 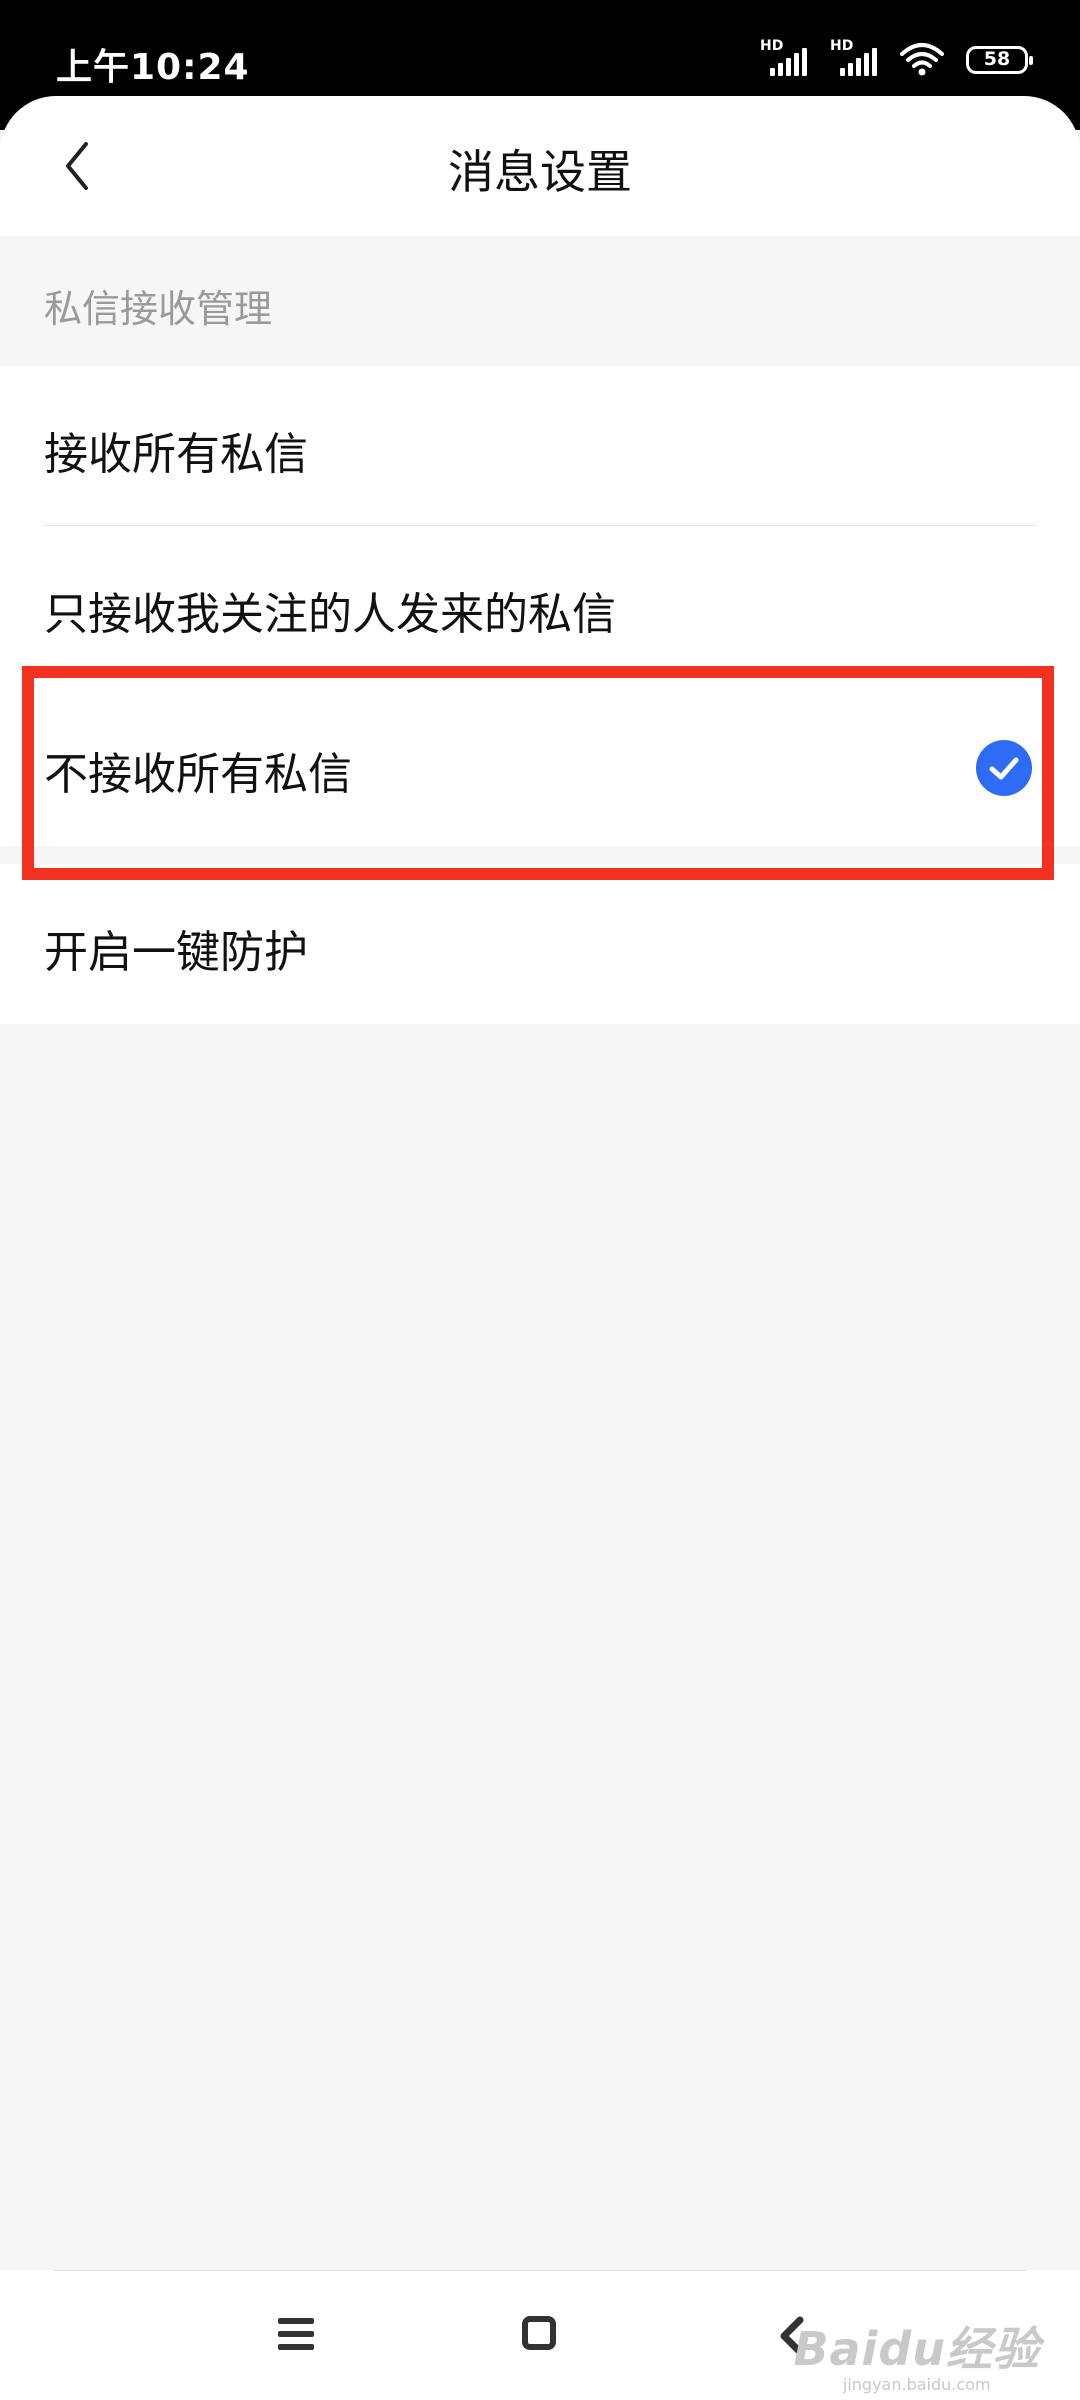 I want to click on option-label: 接收所有私信, so click(x=176, y=454).